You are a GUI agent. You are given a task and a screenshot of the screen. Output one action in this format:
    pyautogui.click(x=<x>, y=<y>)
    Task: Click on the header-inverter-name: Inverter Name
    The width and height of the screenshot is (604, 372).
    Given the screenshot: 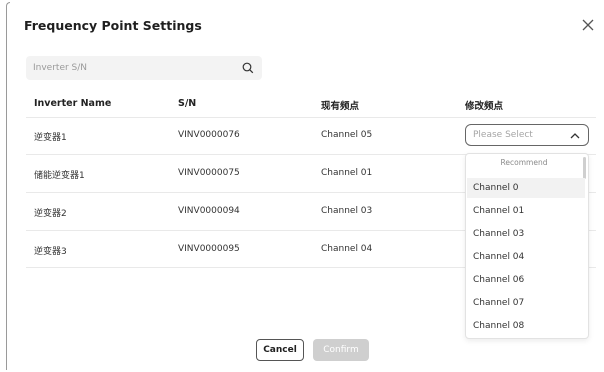 What is the action you would take?
    pyautogui.click(x=73, y=103)
    